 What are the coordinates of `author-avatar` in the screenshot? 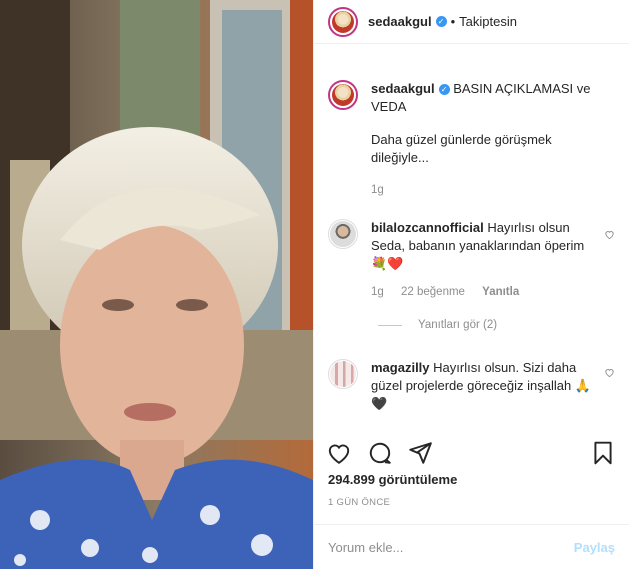 It's located at (343, 21).